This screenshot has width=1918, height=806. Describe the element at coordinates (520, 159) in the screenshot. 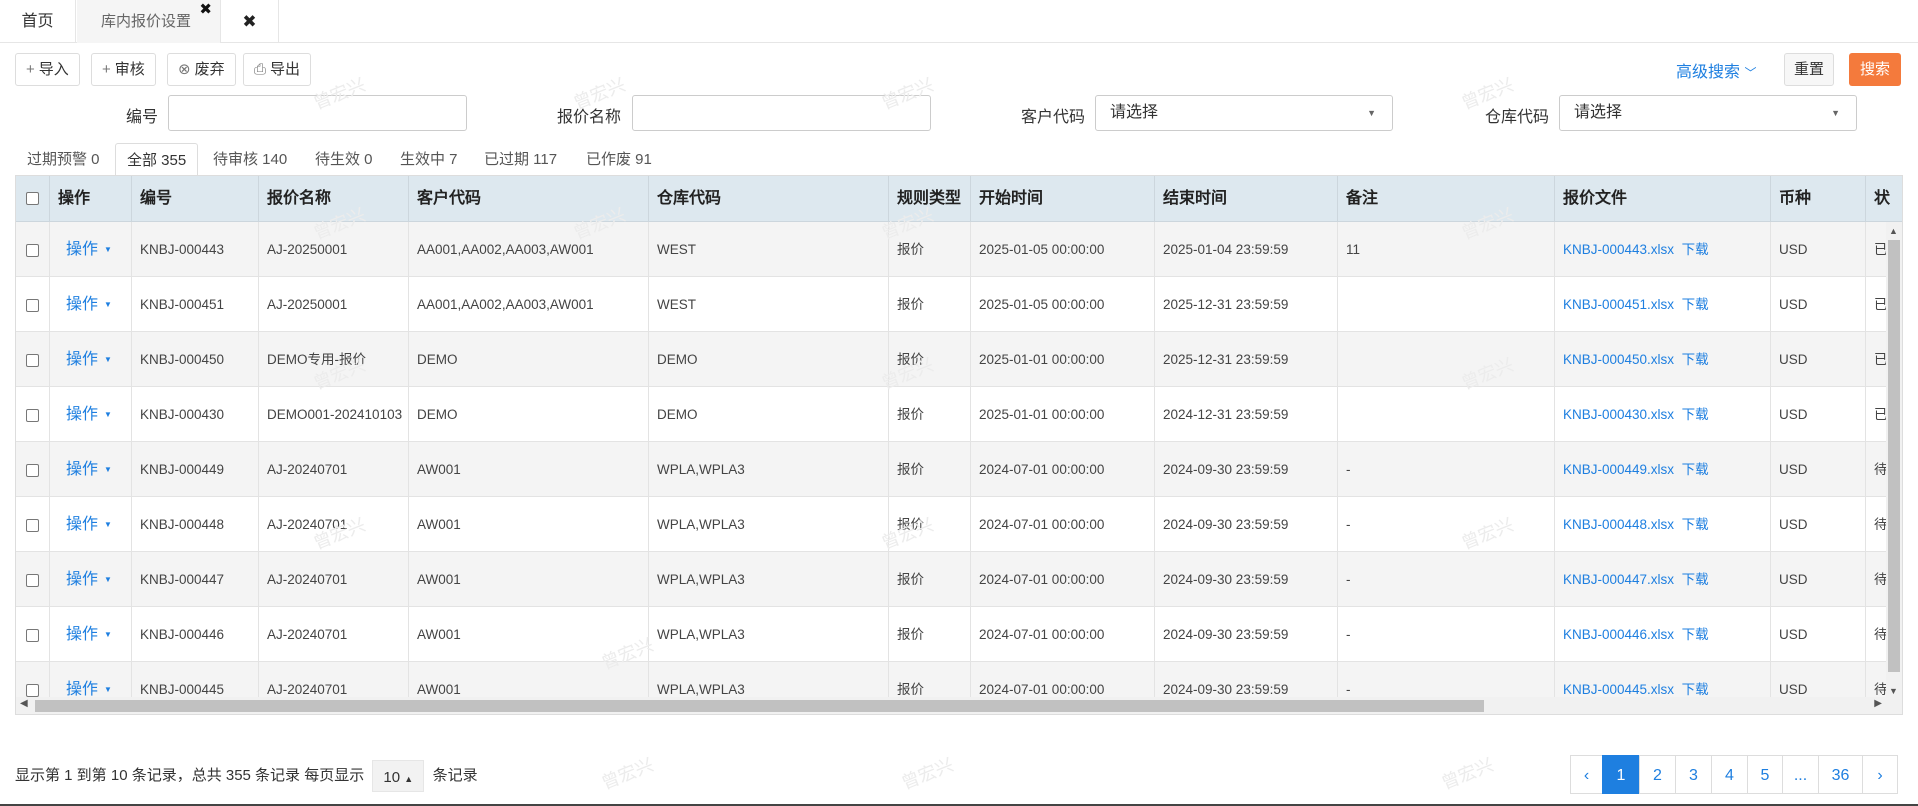

I see `status-tab-expired: 已过期 117` at that location.